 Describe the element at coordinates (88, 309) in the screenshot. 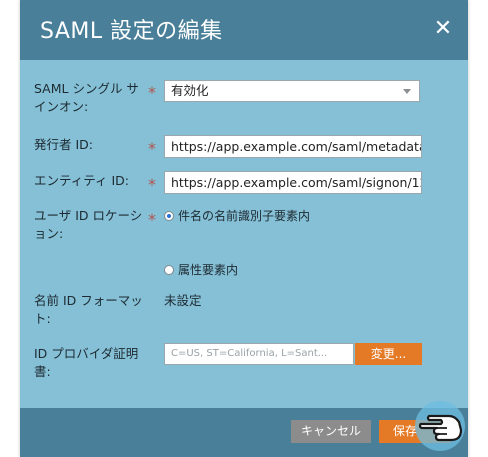

I see `name-id-format-label: 名前 ID フォーマット:` at that location.